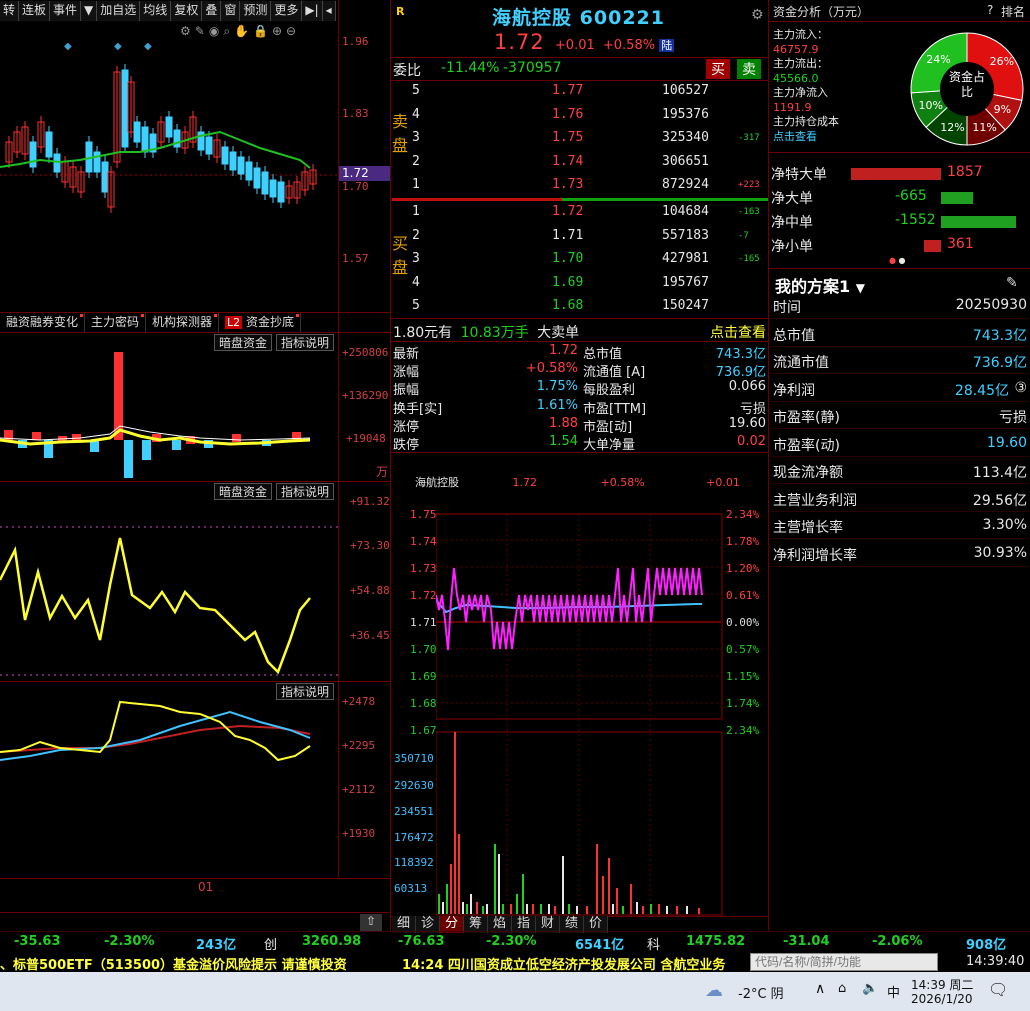 The width and height of the screenshot is (1030, 1011). Describe the element at coordinates (66, 11) in the screenshot. I see `toolbar-btn-shijian: 事件` at that location.